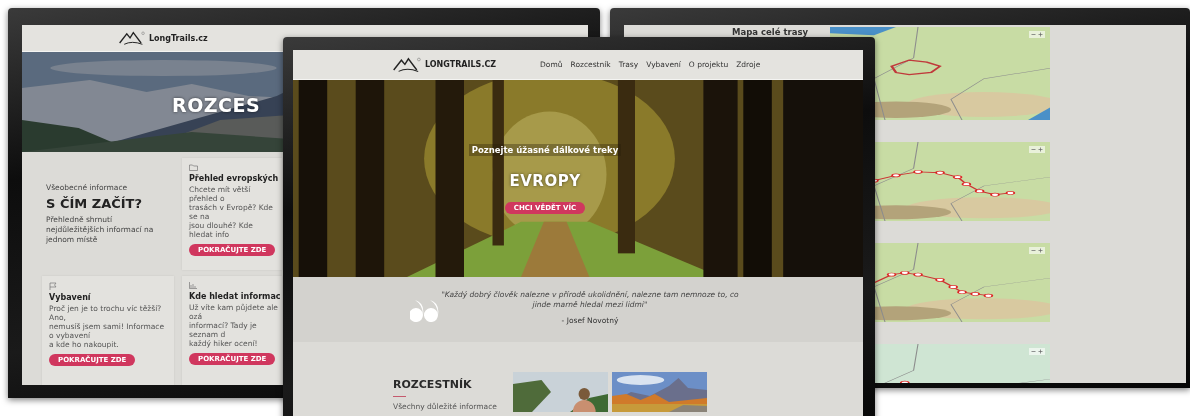  Describe the element at coordinates (53, 286) in the screenshot. I see `flag-icon` at that location.